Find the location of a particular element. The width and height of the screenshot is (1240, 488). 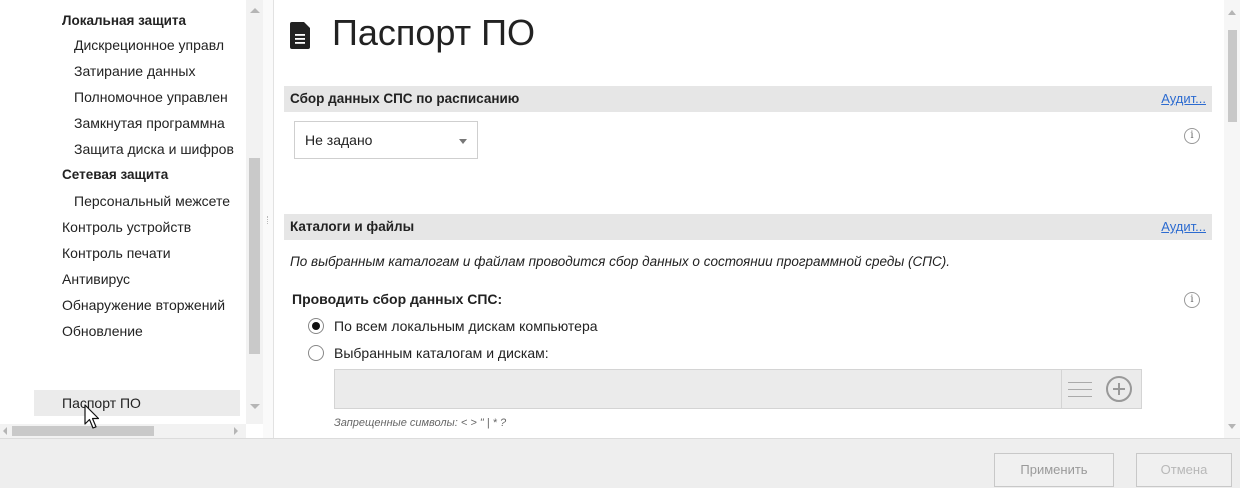

folders-path-input is located at coordinates (698, 389).